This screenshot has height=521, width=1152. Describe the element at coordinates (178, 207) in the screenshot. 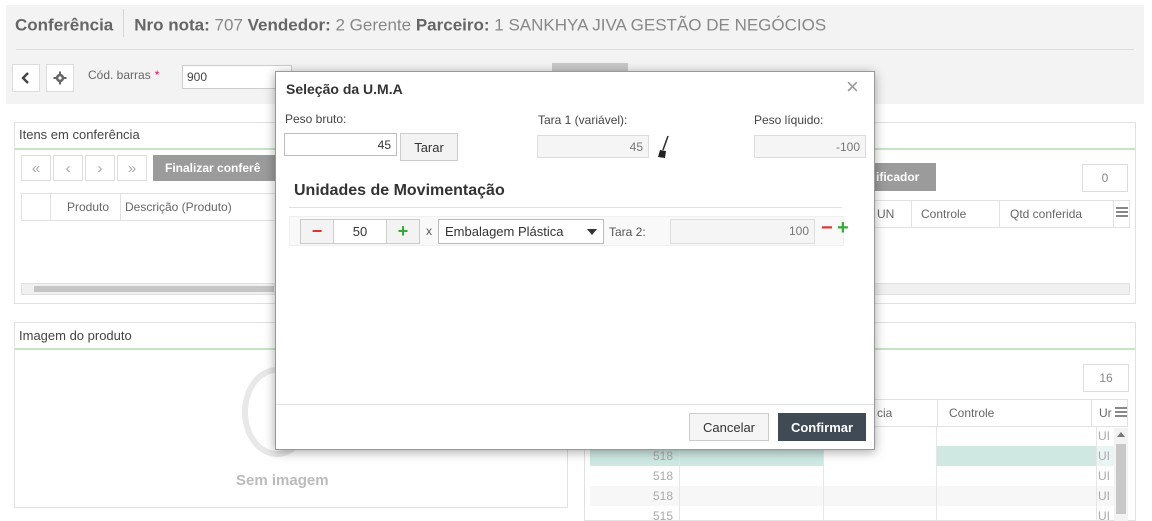

I see `col-descricao: Descrição (Produto)` at that location.